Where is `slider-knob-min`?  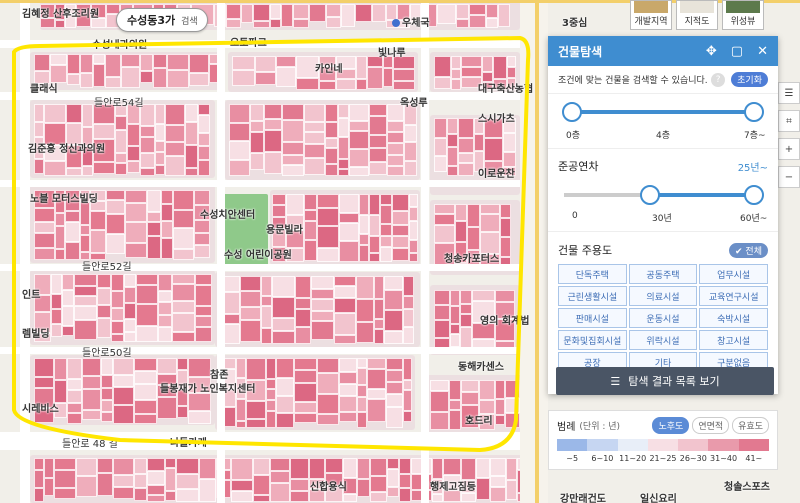 slider-knob-min is located at coordinates (572, 112).